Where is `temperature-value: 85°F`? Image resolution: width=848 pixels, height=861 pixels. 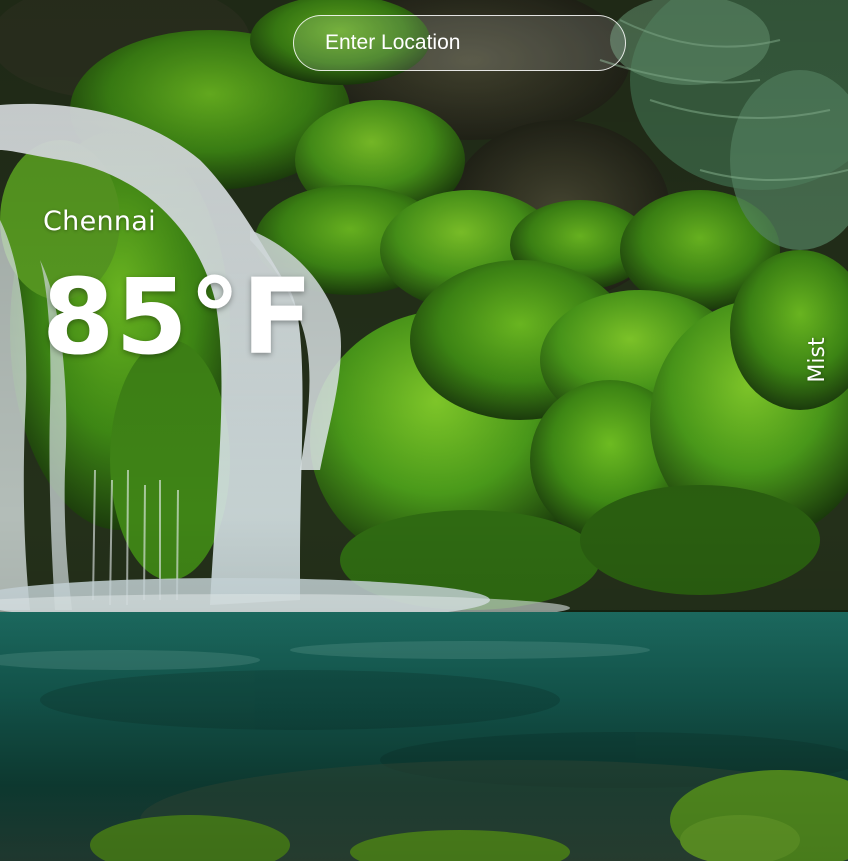
temperature-value: 85°F is located at coordinates (178, 317).